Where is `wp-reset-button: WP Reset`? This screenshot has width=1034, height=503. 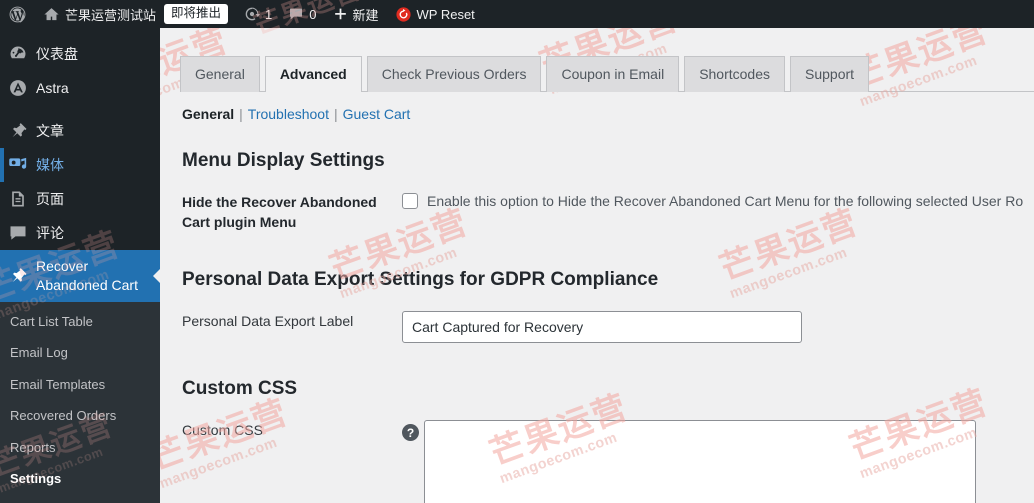
wp-reset-button: WP Reset is located at coordinates (435, 14).